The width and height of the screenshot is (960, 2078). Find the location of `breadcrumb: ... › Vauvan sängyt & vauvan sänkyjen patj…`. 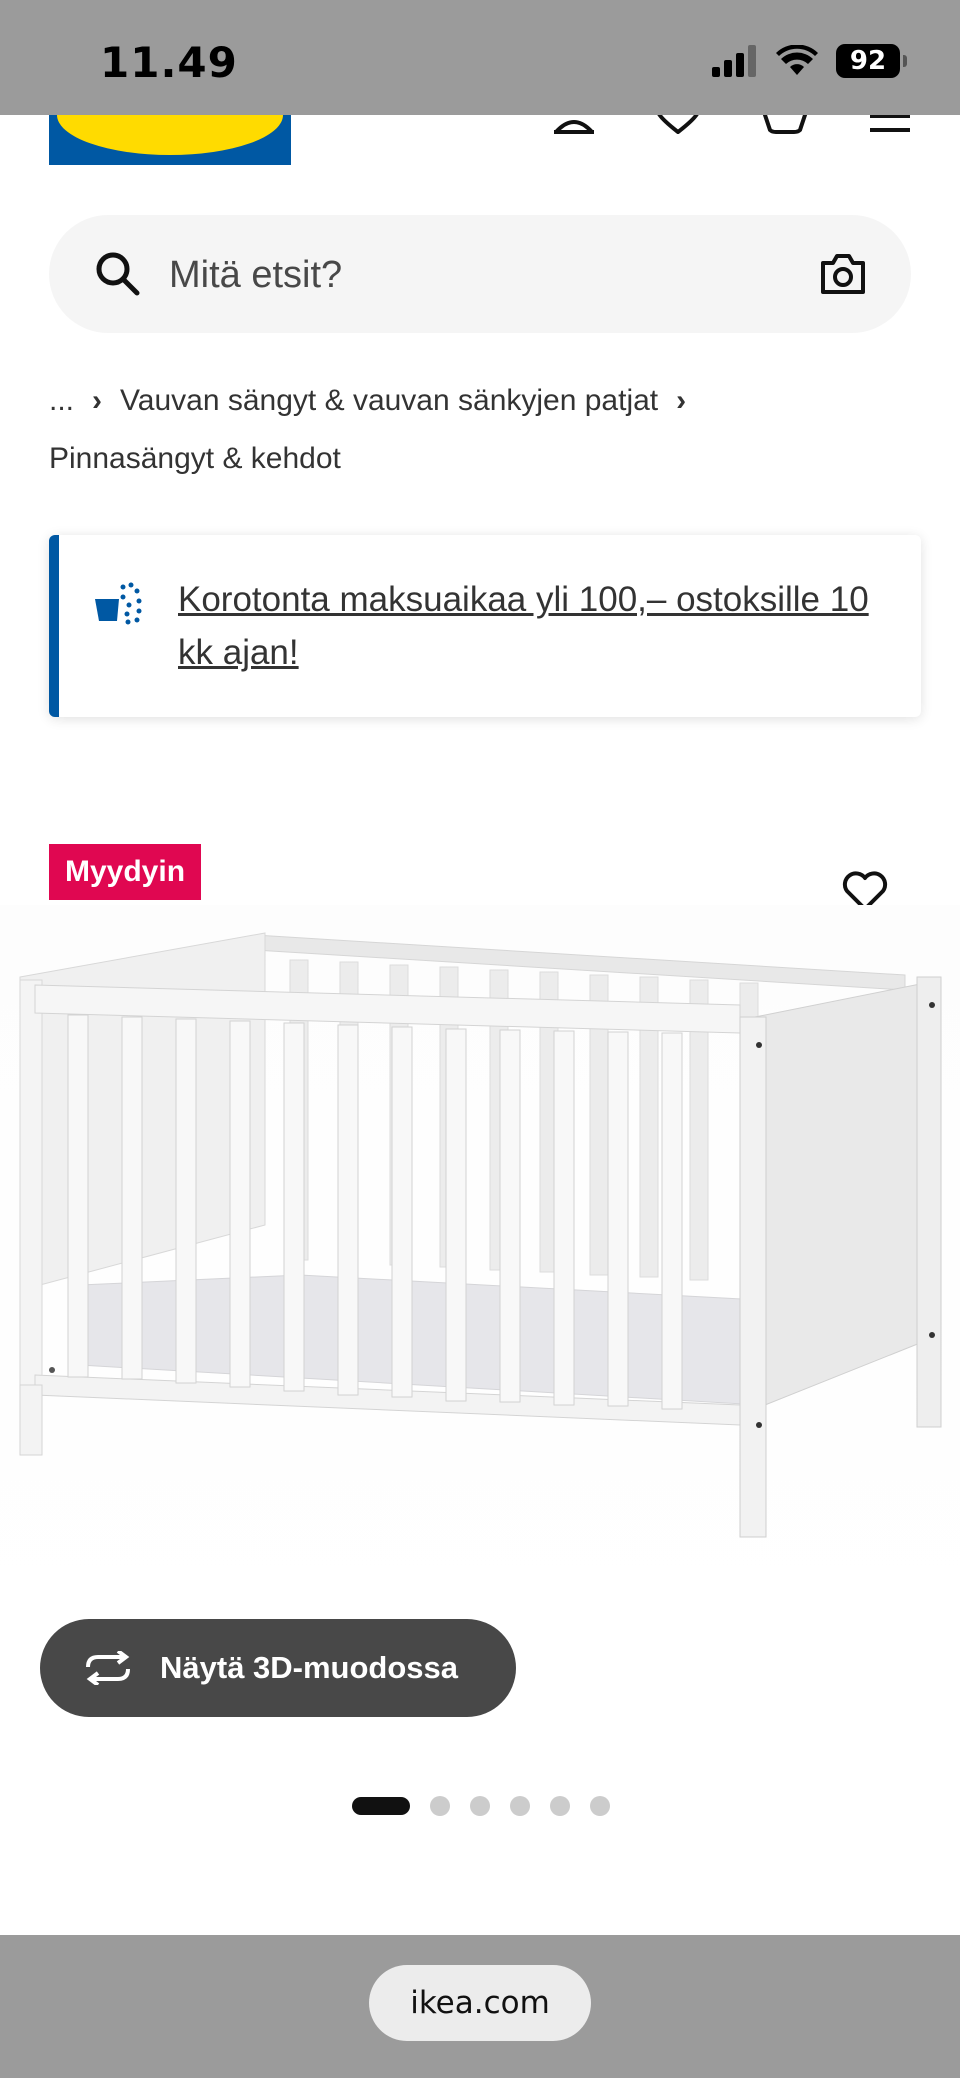

breadcrumb: ... › Vauvan sängyt & vauvan sänkyjen patj… is located at coordinates (489, 430).